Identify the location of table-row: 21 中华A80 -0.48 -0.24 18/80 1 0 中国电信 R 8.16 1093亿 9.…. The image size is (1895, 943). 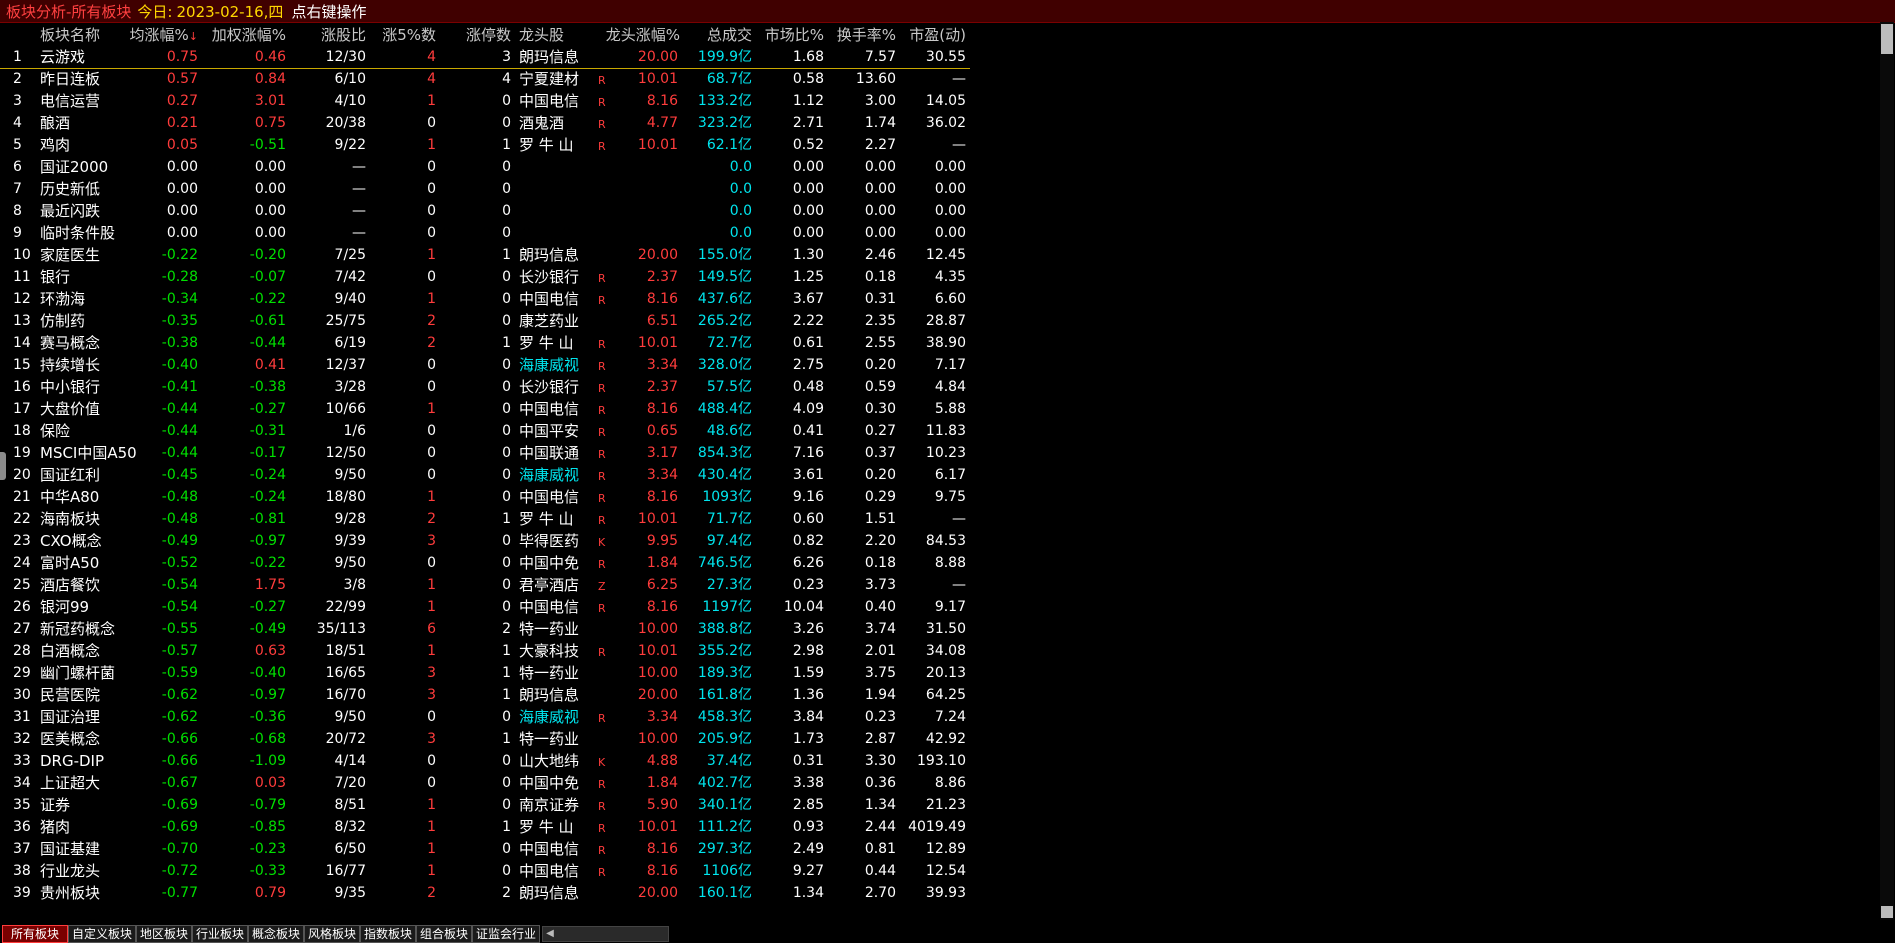
(485, 497).